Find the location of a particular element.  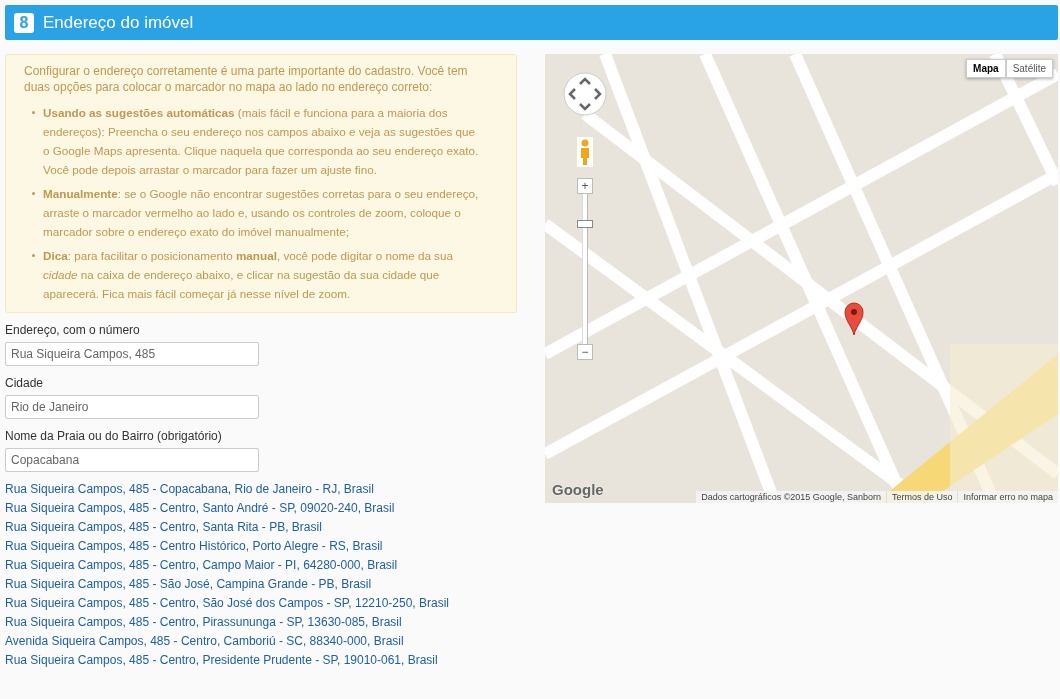

suggestion-link: Rua Siqueira Campos, 485 - Centro, Presidente Prudente - SP, 19010-061, Brasil is located at coordinates (221, 660).